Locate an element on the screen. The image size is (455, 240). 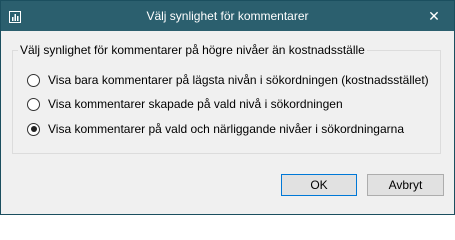
title-bar: Välj synlighet för kommentarer ✕ is located at coordinates (227, 16).